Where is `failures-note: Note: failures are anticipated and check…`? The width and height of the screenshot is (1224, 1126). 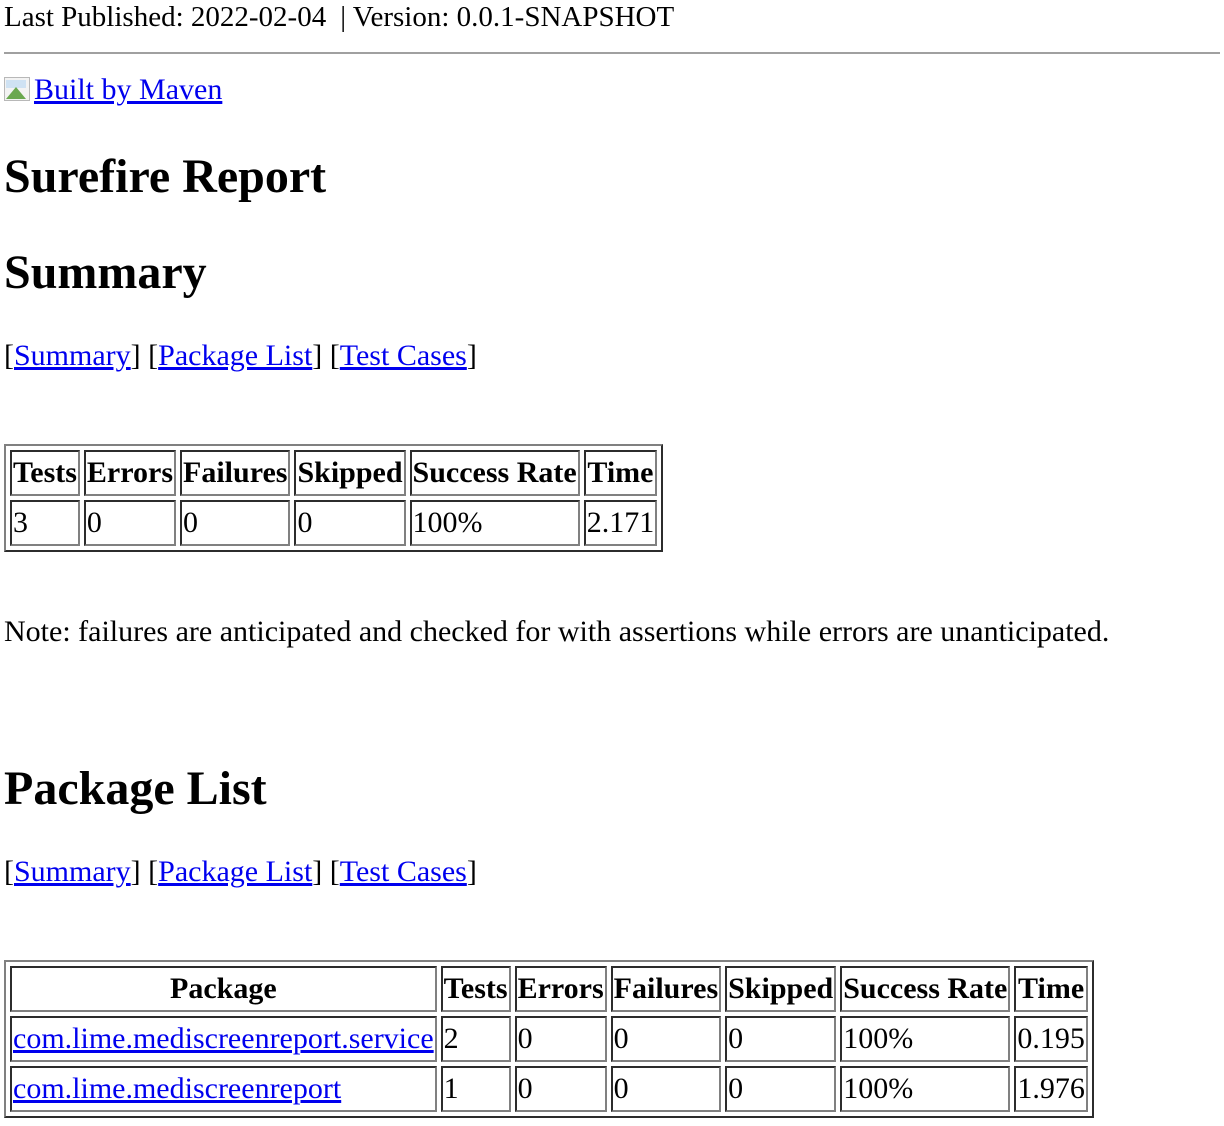
failures-note: Note: failures are anticipated and check… is located at coordinates (557, 631).